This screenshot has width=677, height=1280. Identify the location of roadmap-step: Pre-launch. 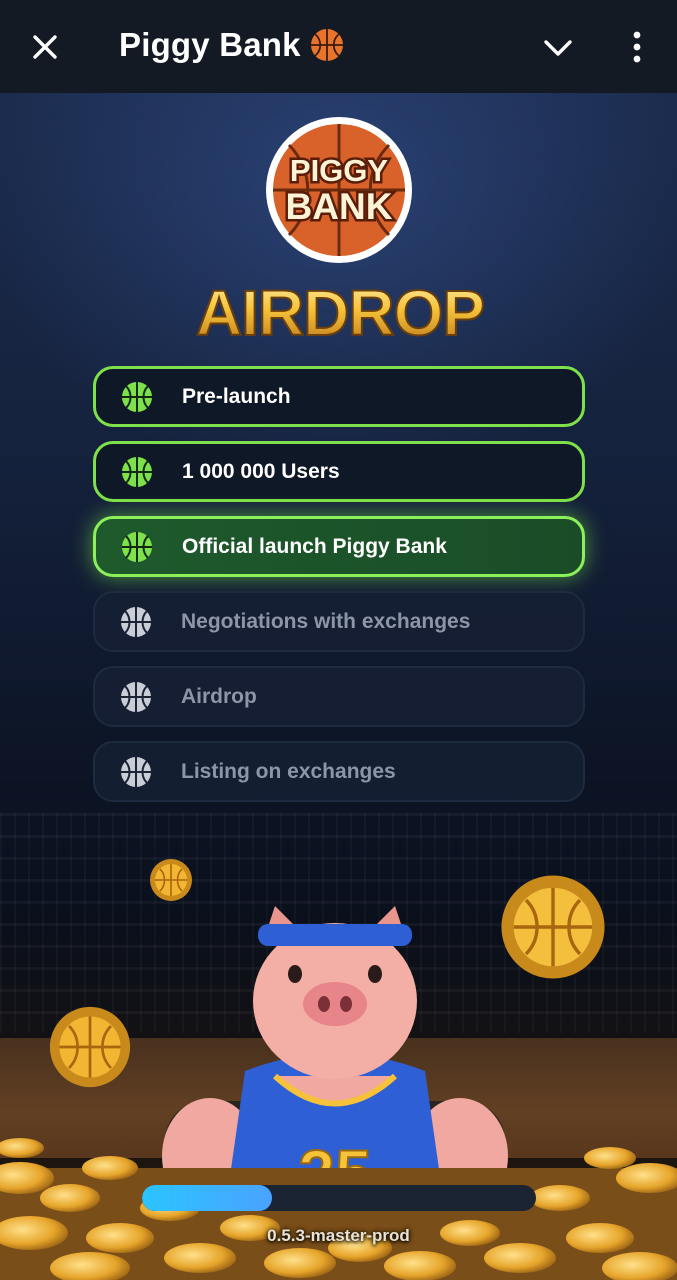
(339, 396).